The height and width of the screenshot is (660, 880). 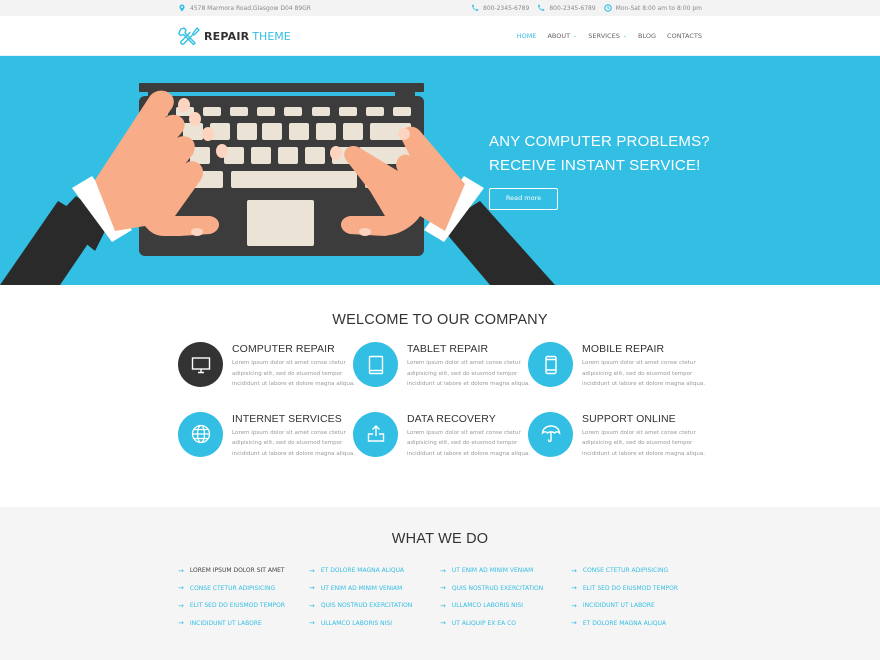 What do you see at coordinates (451, 418) in the screenshot?
I see `feature-title: DATA RECOVERY` at bounding box center [451, 418].